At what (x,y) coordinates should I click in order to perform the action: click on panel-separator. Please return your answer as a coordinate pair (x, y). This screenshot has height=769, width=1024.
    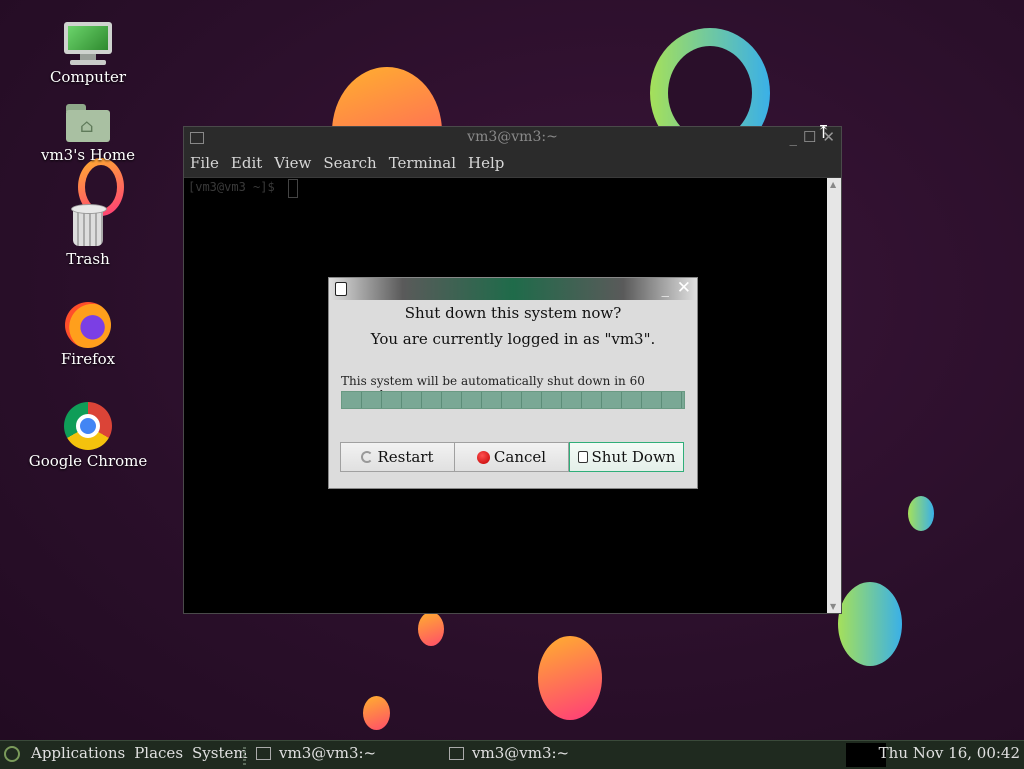
    Looking at the image, I should click on (244, 756).